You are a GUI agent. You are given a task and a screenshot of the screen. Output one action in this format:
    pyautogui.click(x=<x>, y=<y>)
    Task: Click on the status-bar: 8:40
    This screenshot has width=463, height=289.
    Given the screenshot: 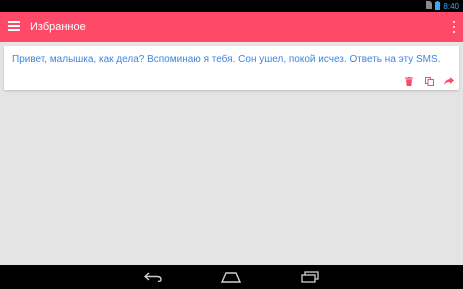 What is the action you would take?
    pyautogui.click(x=231, y=6)
    